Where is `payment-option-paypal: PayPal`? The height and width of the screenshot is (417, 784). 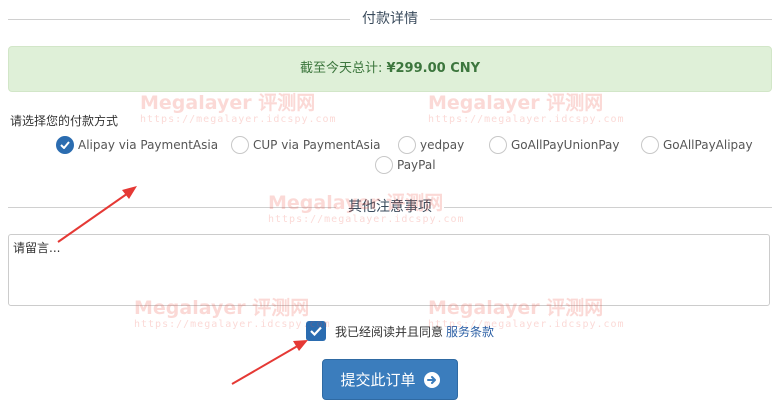
payment-option-paypal: PayPal is located at coordinates (405, 165).